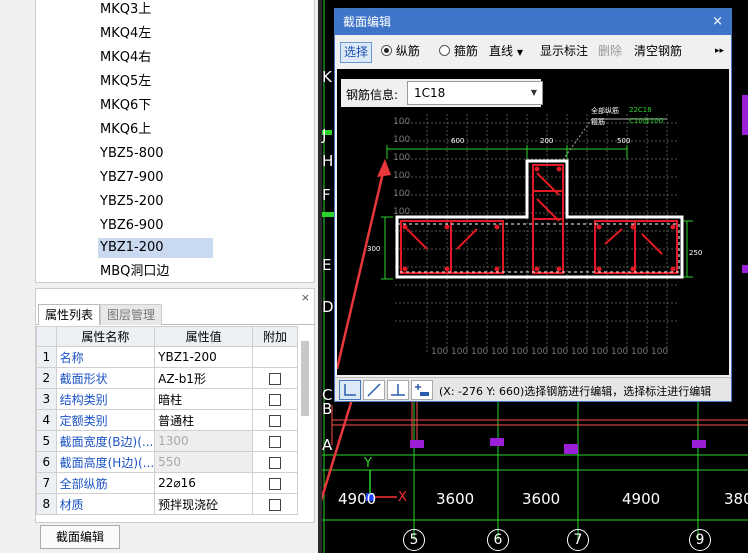 This screenshot has width=748, height=553. What do you see at coordinates (125, 106) in the screenshot?
I see `tree-item: MKQ6下` at bounding box center [125, 106].